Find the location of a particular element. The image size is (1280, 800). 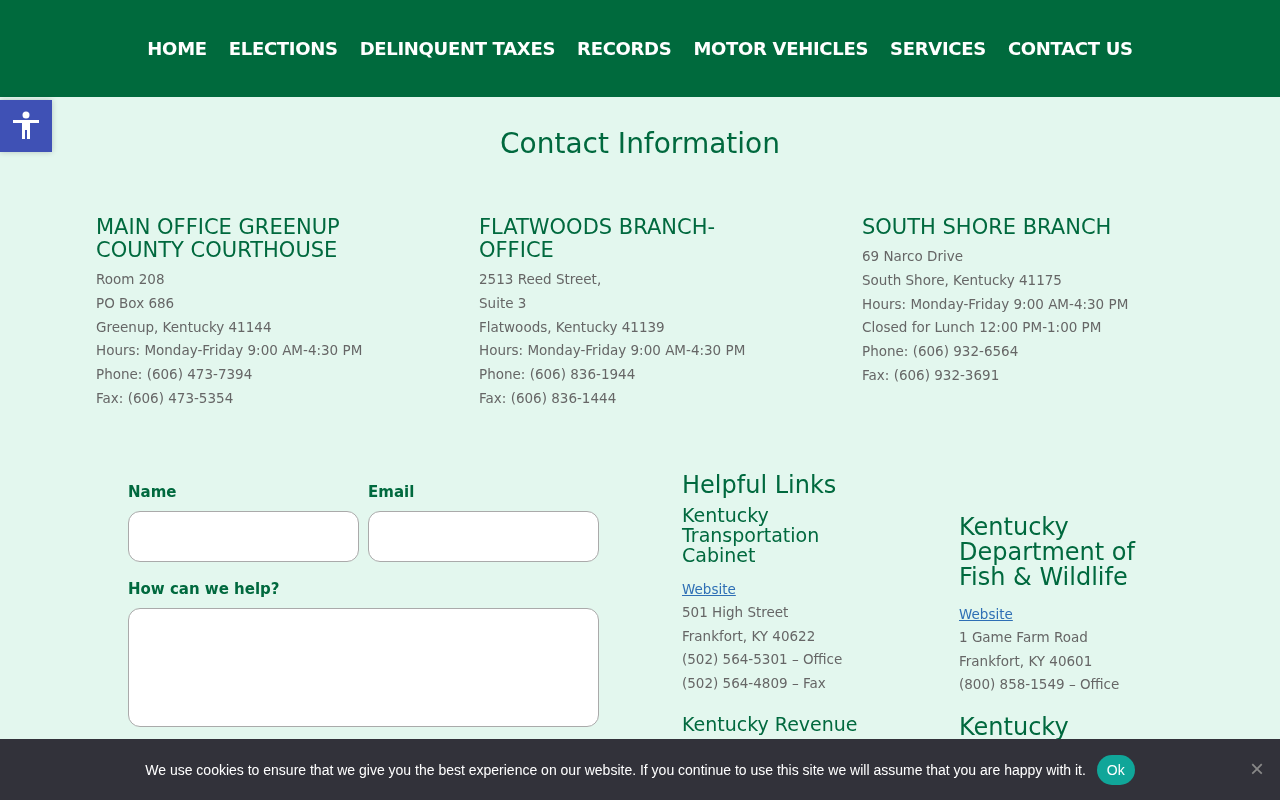

nav-link: HOME is located at coordinates (177, 48).